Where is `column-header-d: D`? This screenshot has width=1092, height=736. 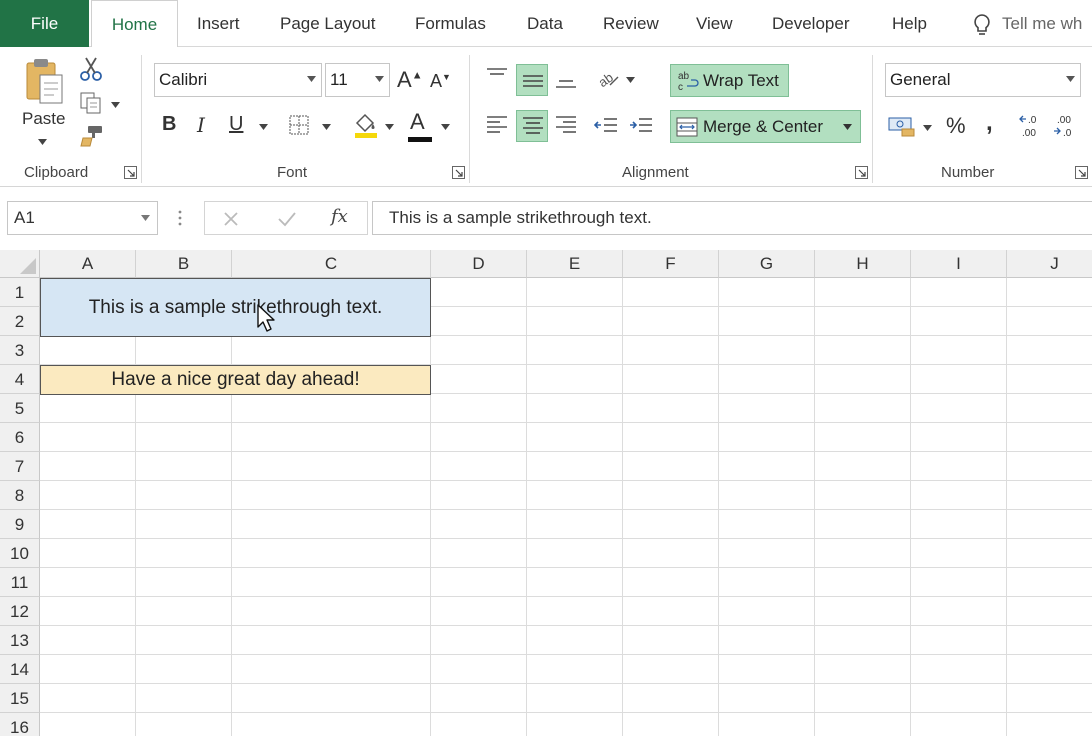
column-header-d: D is located at coordinates (479, 264).